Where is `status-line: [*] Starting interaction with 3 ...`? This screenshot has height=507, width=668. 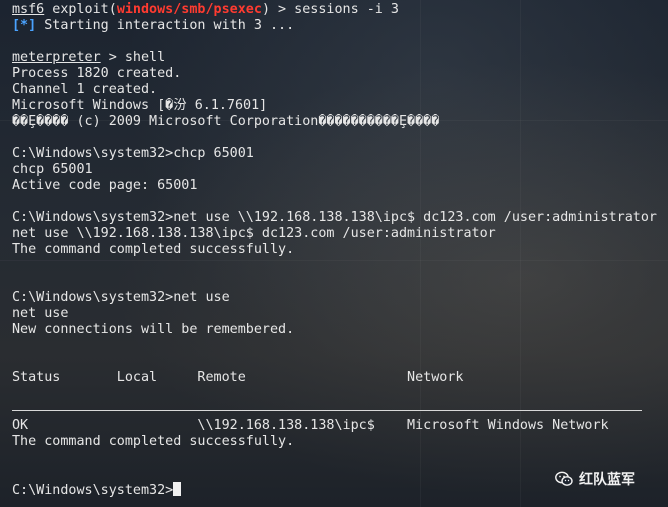 status-line: [*] Starting interaction with 3 ... is located at coordinates (337, 26).